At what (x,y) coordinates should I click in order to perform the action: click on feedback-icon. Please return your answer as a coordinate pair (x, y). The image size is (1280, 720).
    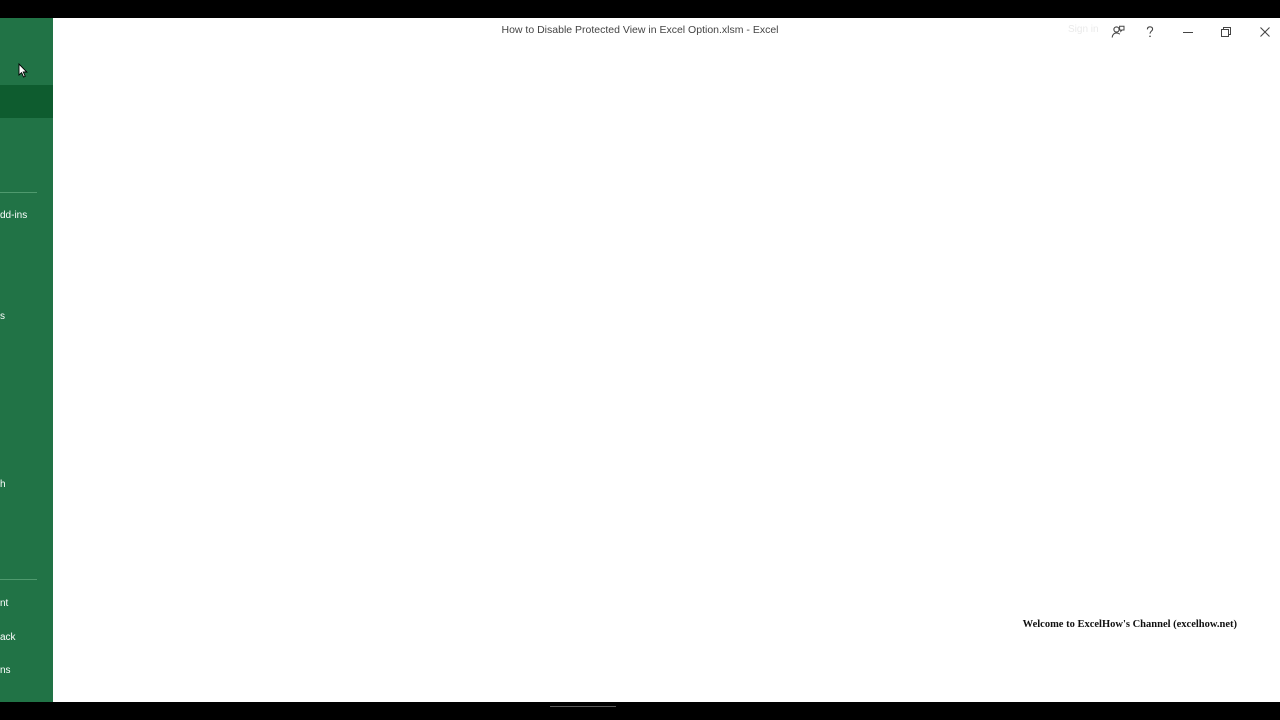
    Looking at the image, I should click on (1118, 31).